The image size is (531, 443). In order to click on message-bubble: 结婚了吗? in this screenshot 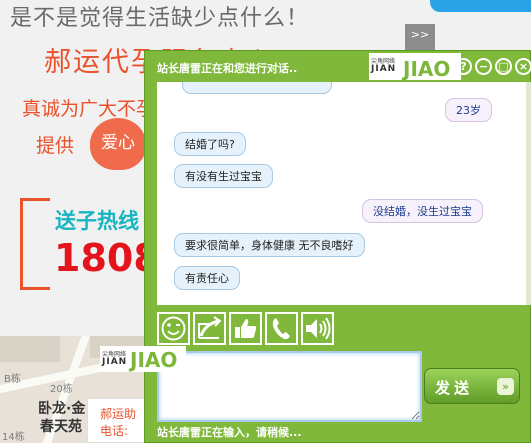, I will do `click(210, 144)`.